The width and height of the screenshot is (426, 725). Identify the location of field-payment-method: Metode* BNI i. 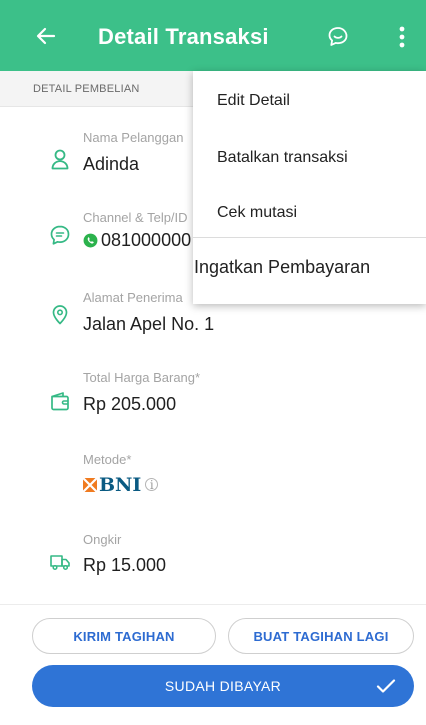
(213, 477).